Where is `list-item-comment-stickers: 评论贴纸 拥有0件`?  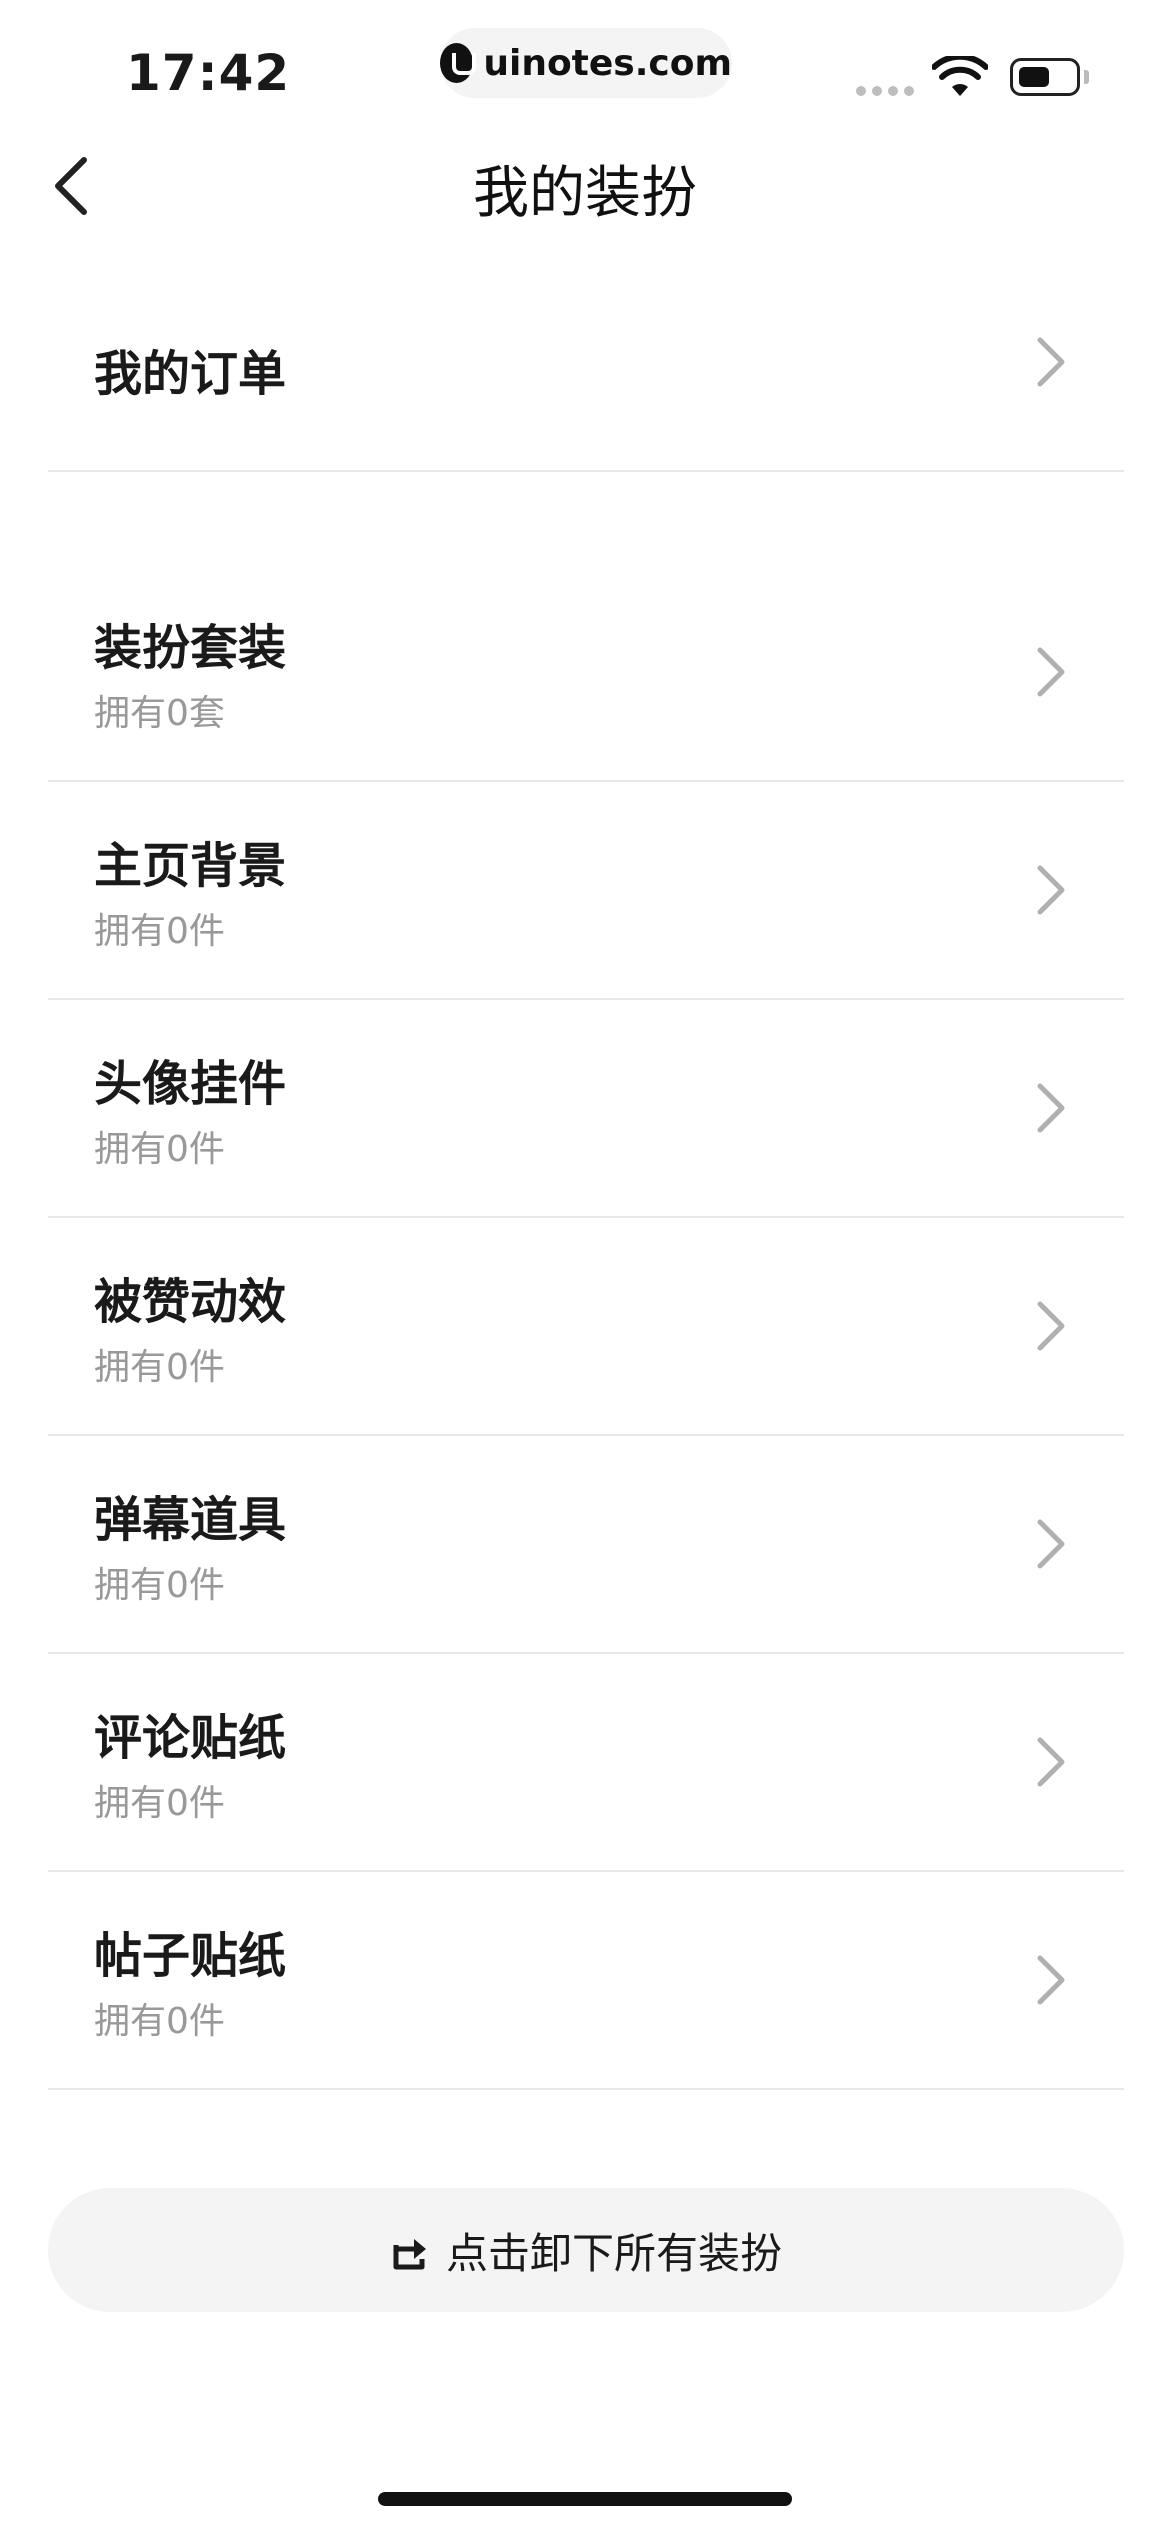 list-item-comment-stickers: 评论贴纸 拥有0件 is located at coordinates (586, 1763).